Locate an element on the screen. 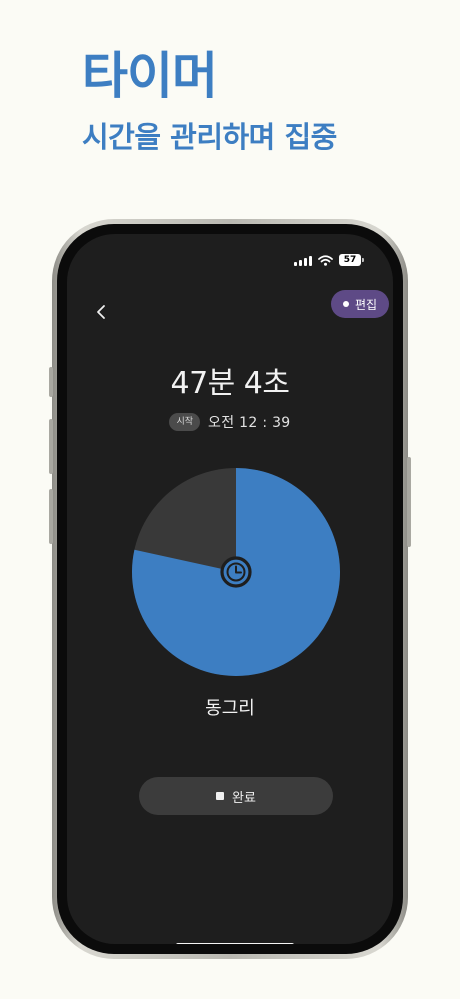  clock-icon is located at coordinates (236, 572).